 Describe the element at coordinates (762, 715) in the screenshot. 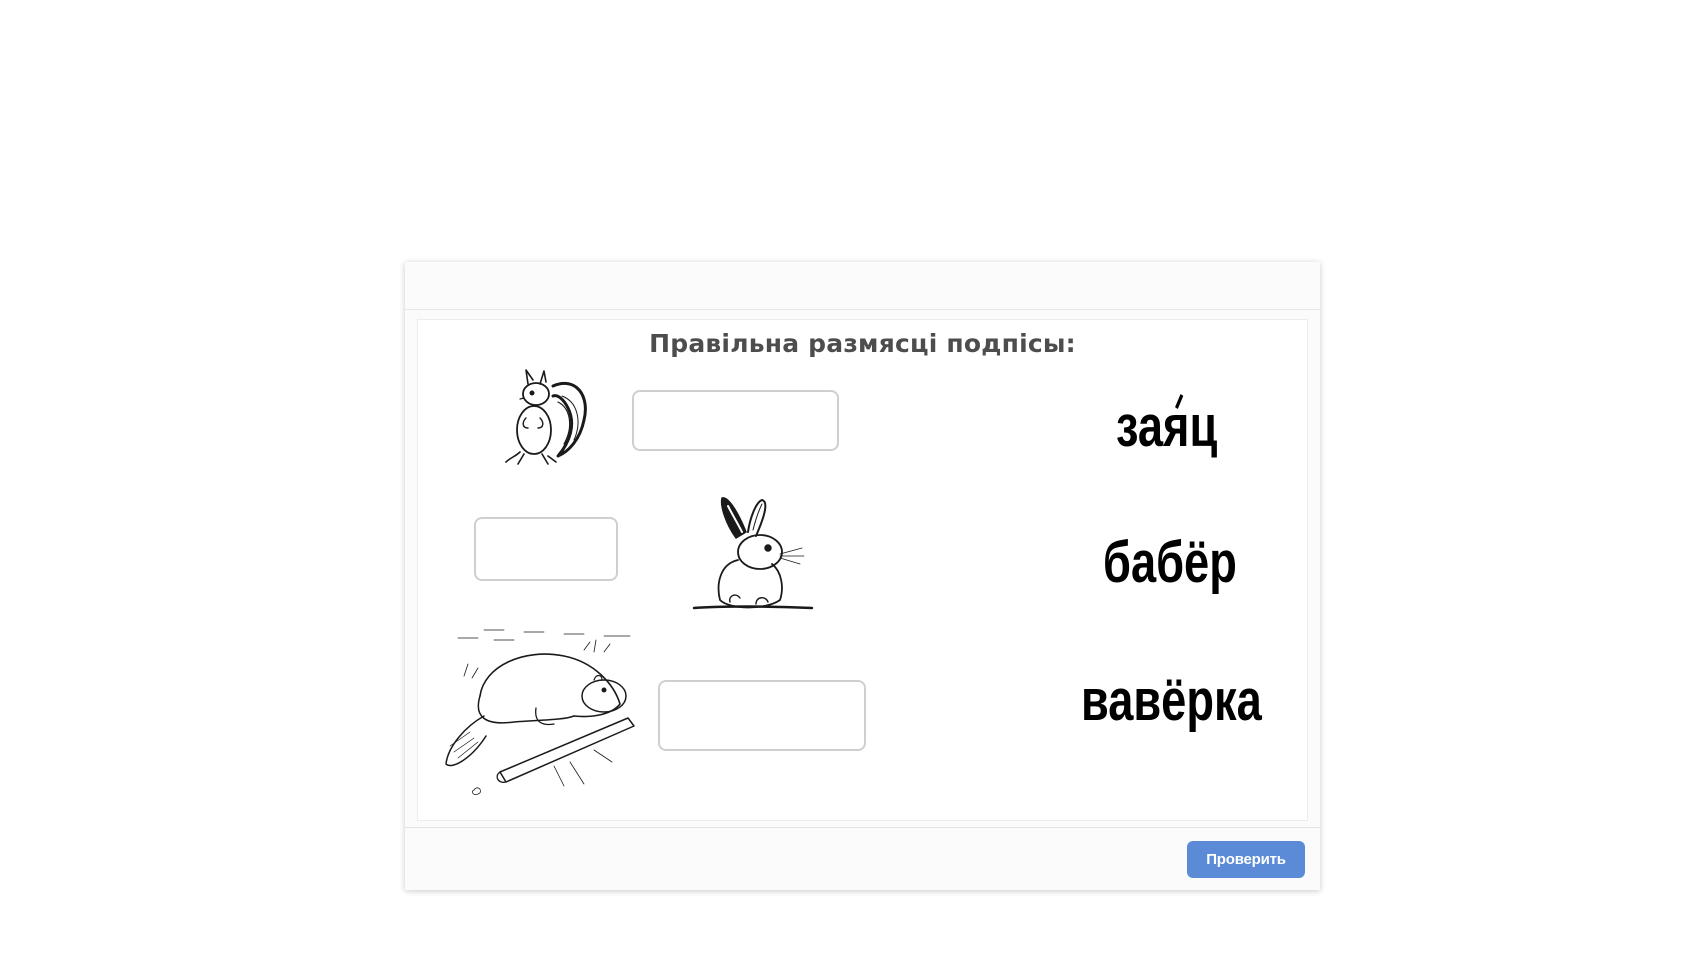

I see `drop-box-beaver` at that location.